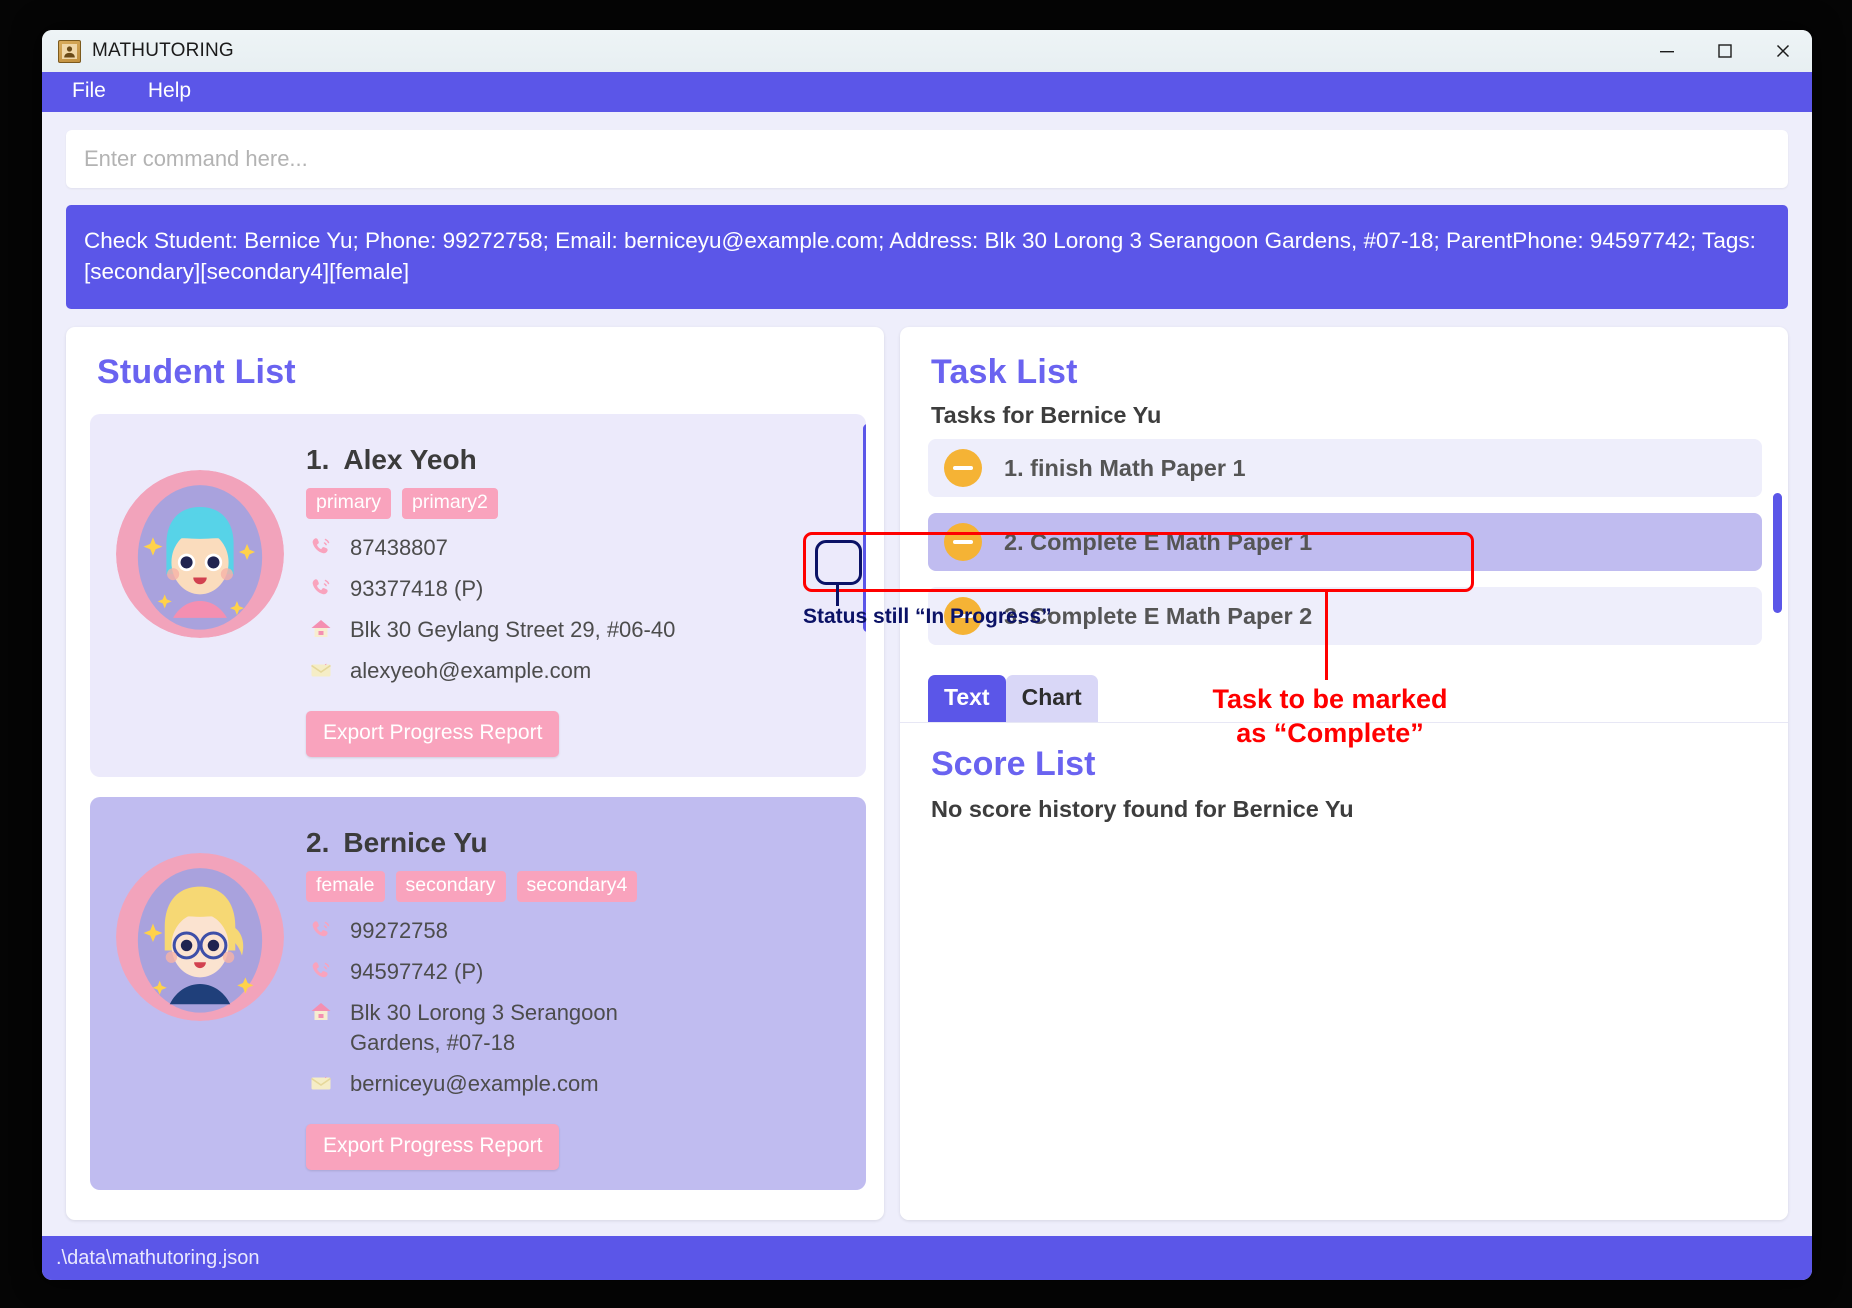 The image size is (1852, 1308). I want to click on student-name: Alex Yeoh, so click(410, 459).